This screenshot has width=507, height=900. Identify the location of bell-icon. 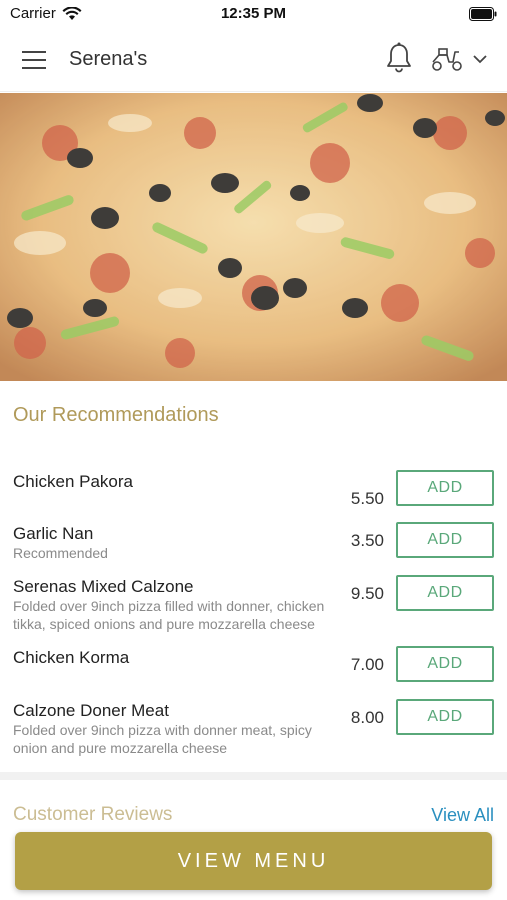
(399, 58).